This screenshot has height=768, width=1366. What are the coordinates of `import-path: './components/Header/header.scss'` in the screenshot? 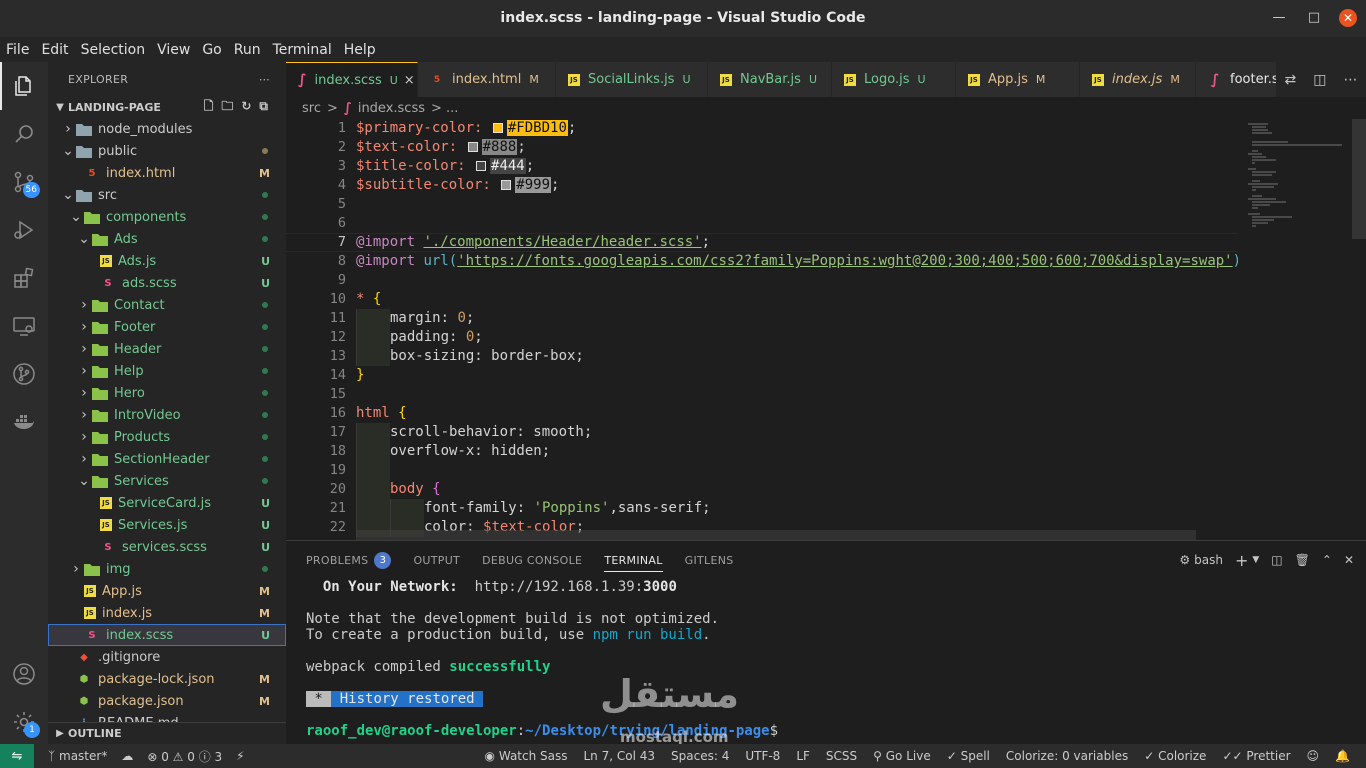 It's located at (562, 242).